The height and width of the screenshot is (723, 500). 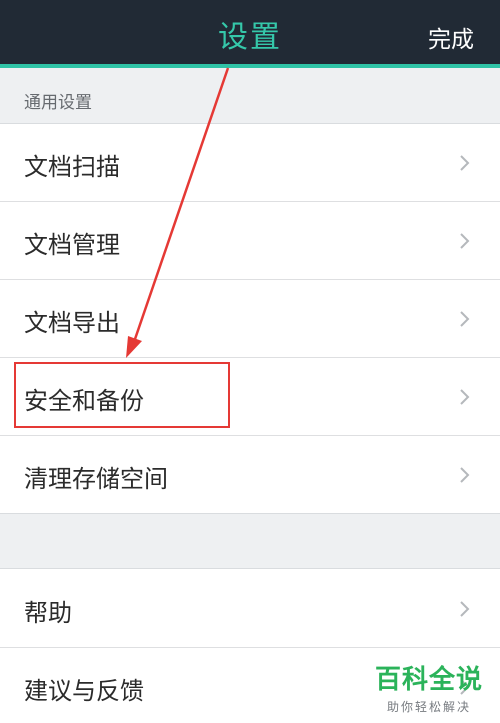 What do you see at coordinates (72, 245) in the screenshot?
I see `row-label: 文档管理` at bounding box center [72, 245].